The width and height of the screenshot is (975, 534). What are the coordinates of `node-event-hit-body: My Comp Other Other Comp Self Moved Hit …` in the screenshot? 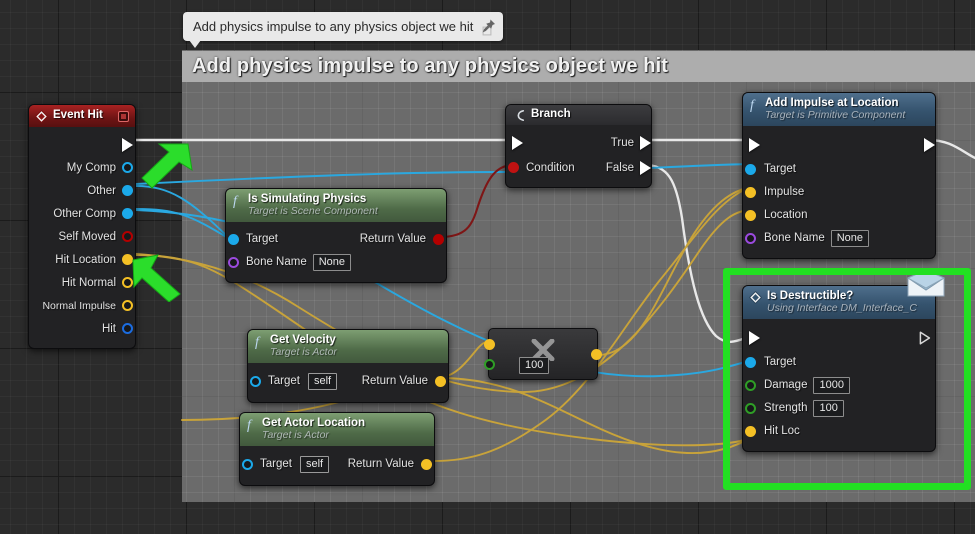 It's located at (82, 237).